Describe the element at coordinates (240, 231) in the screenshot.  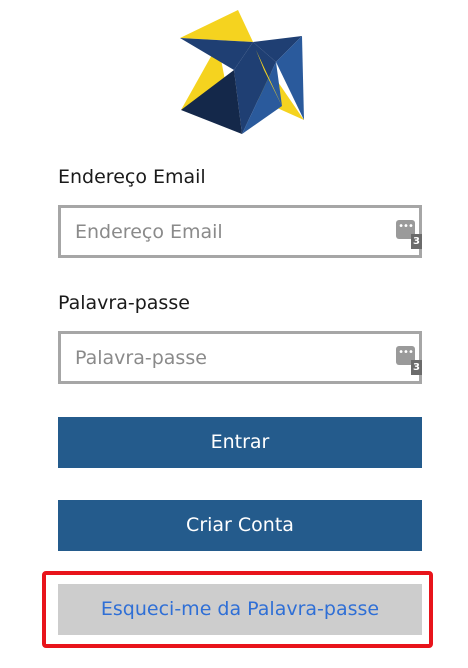
I see `email-field: Endereço Email ••• 3` at that location.